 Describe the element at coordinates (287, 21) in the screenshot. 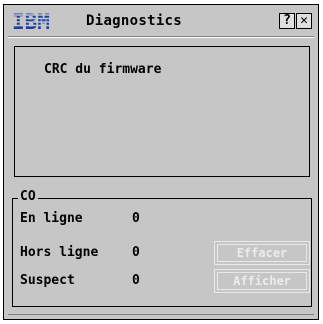

I see `help-button: ?` at that location.